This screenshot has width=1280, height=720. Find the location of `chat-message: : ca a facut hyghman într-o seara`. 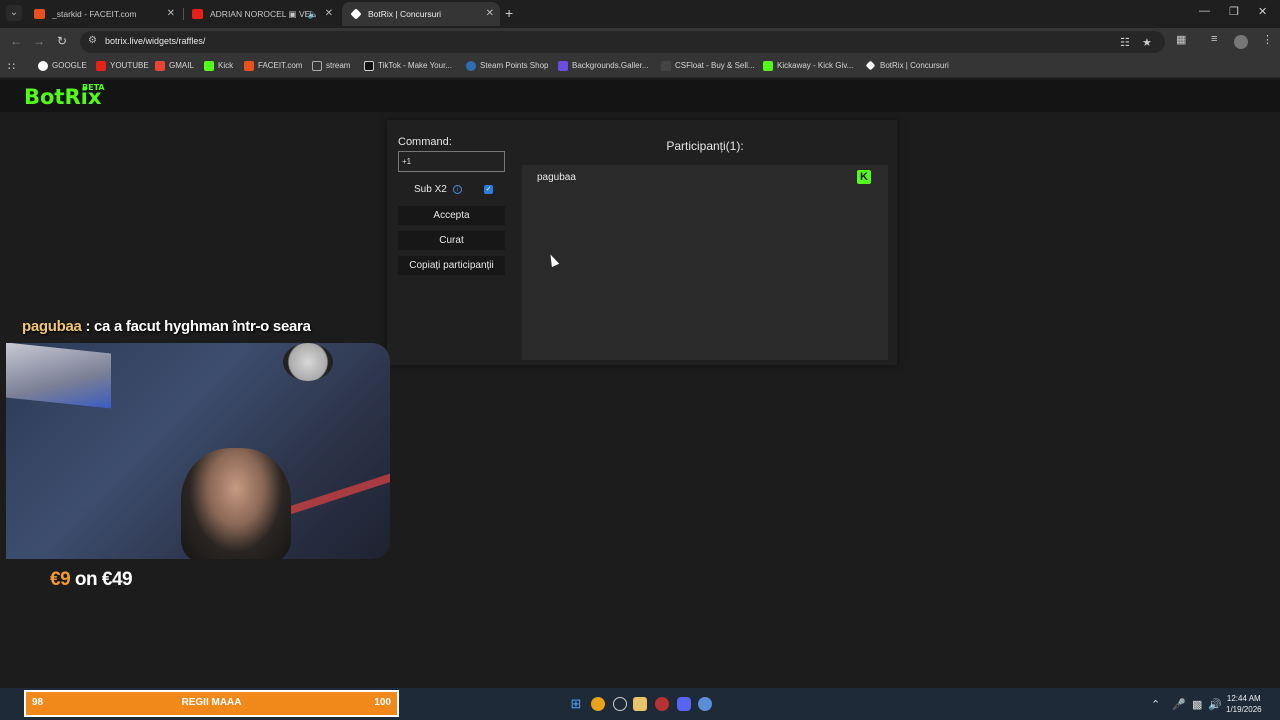

chat-message: : ca a facut hyghman într-o seara is located at coordinates (198, 326).